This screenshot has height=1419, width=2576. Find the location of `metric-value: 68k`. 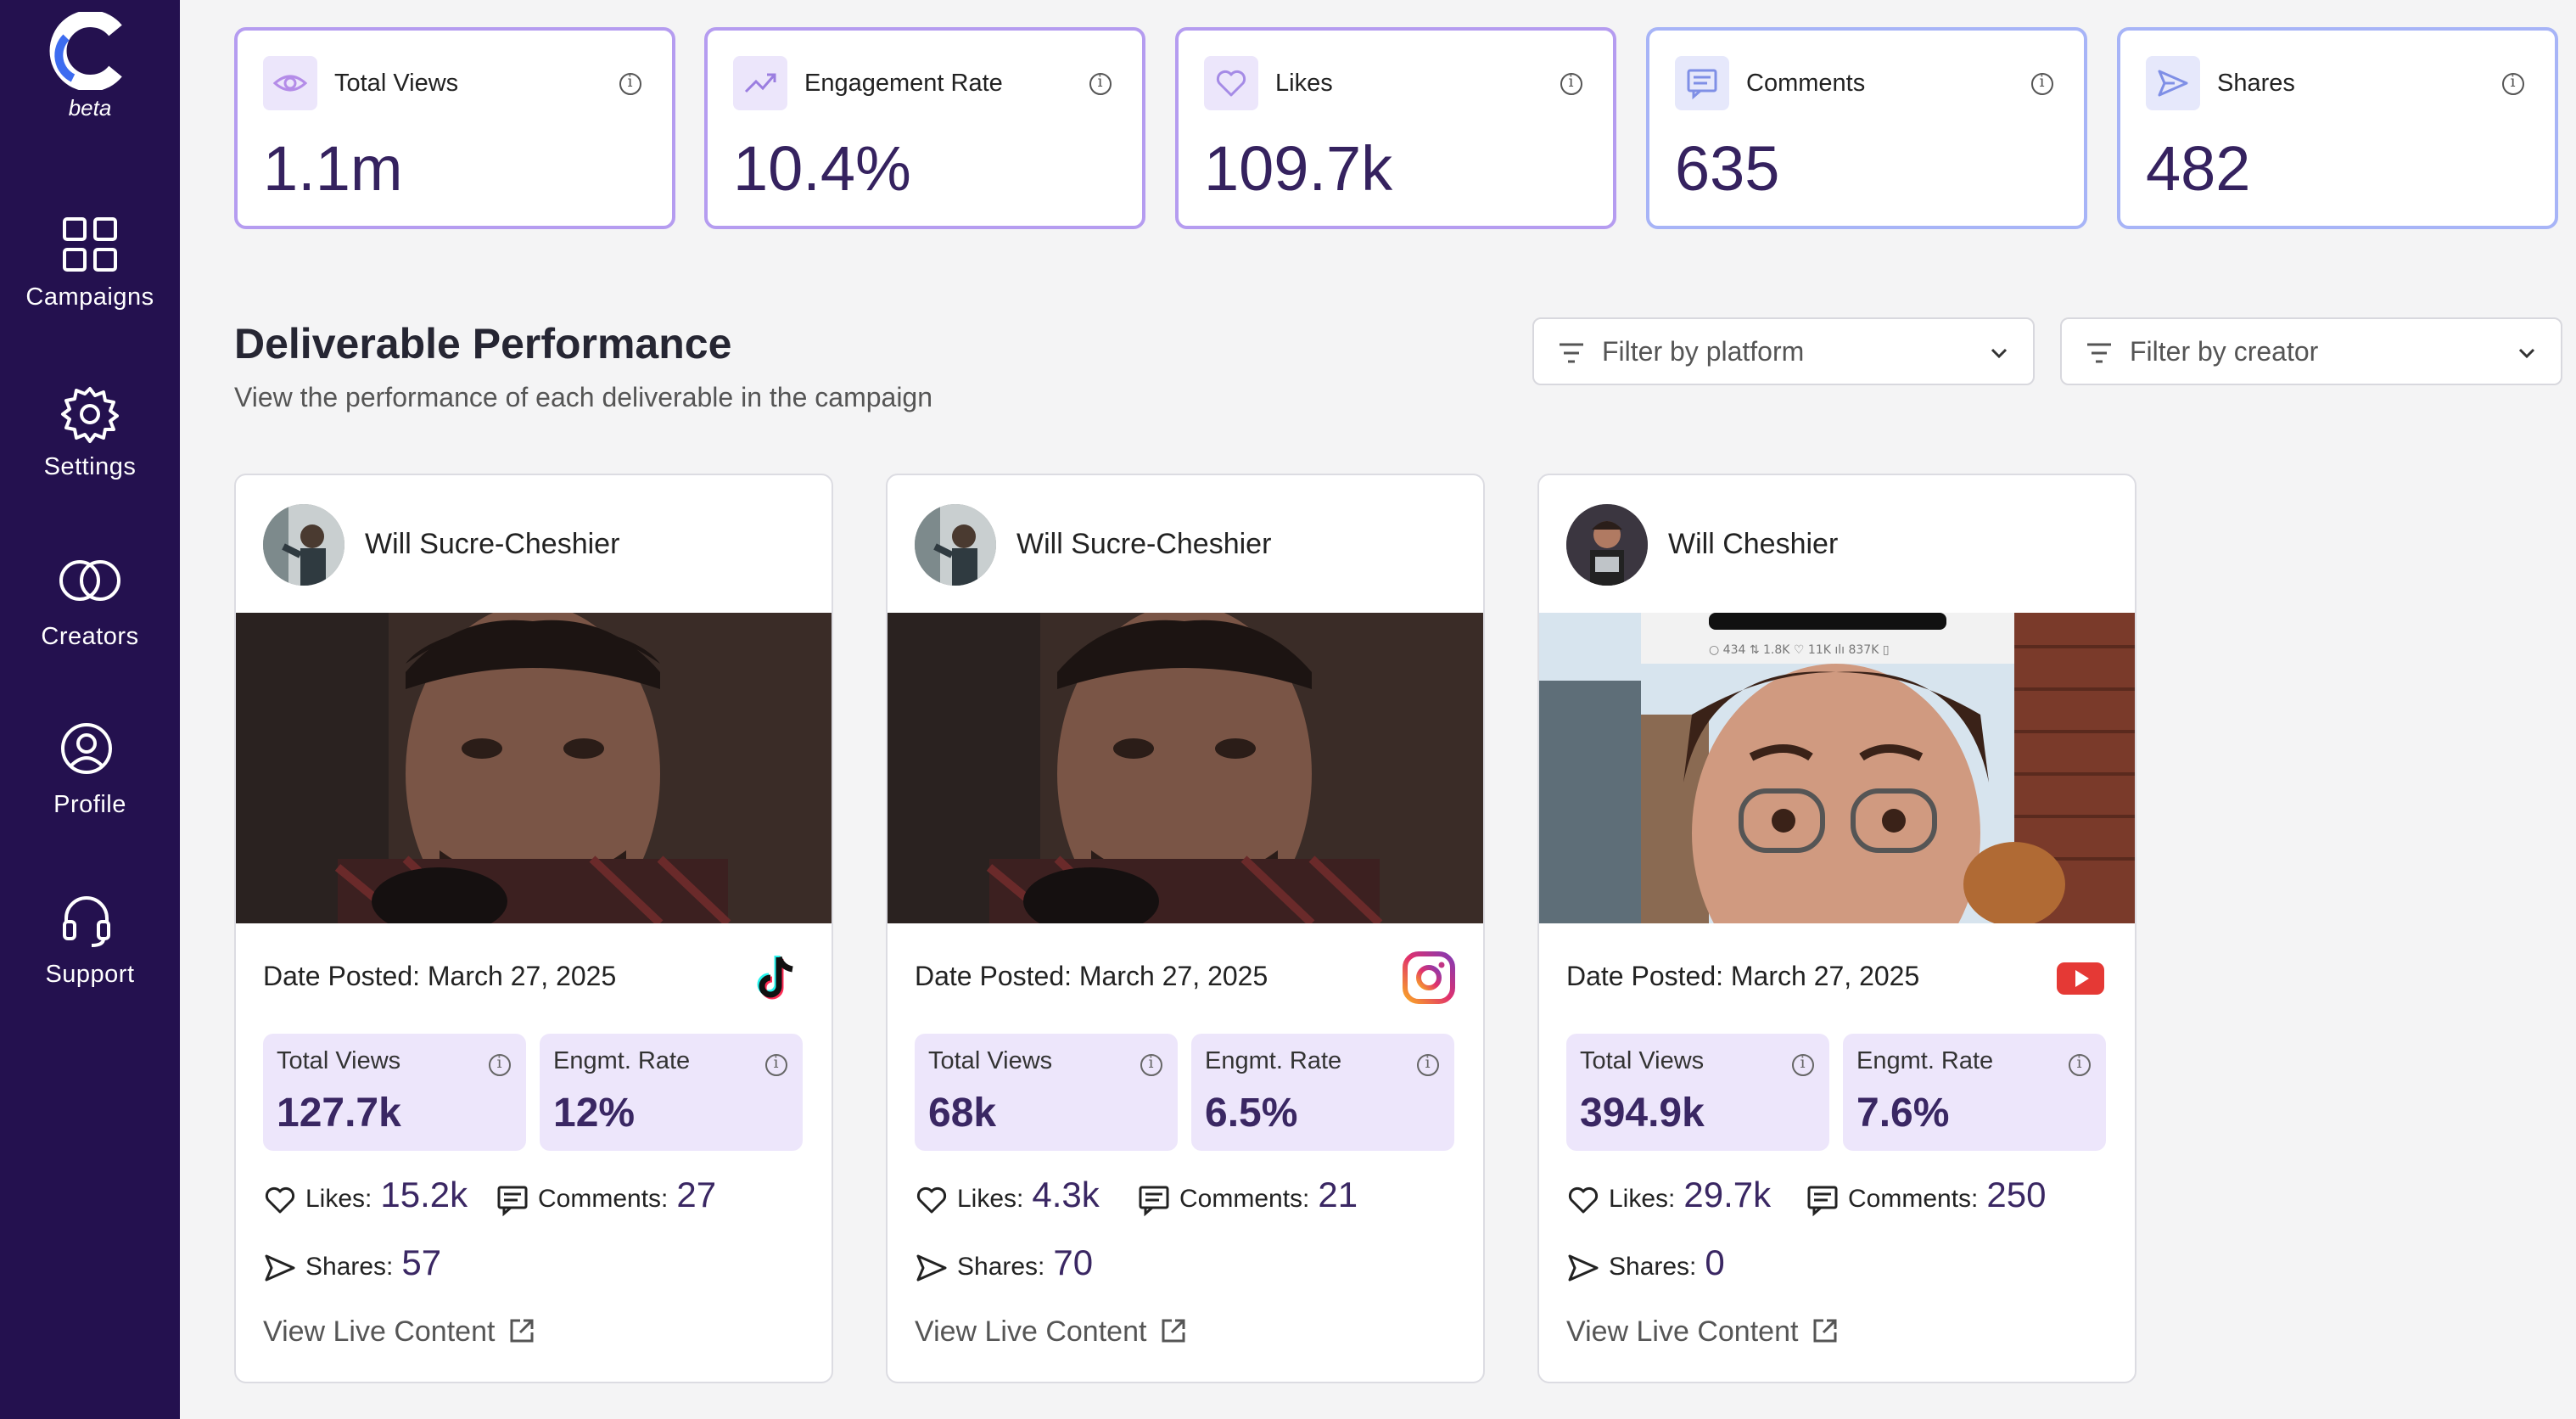

metric-value: 68k is located at coordinates (962, 1113).